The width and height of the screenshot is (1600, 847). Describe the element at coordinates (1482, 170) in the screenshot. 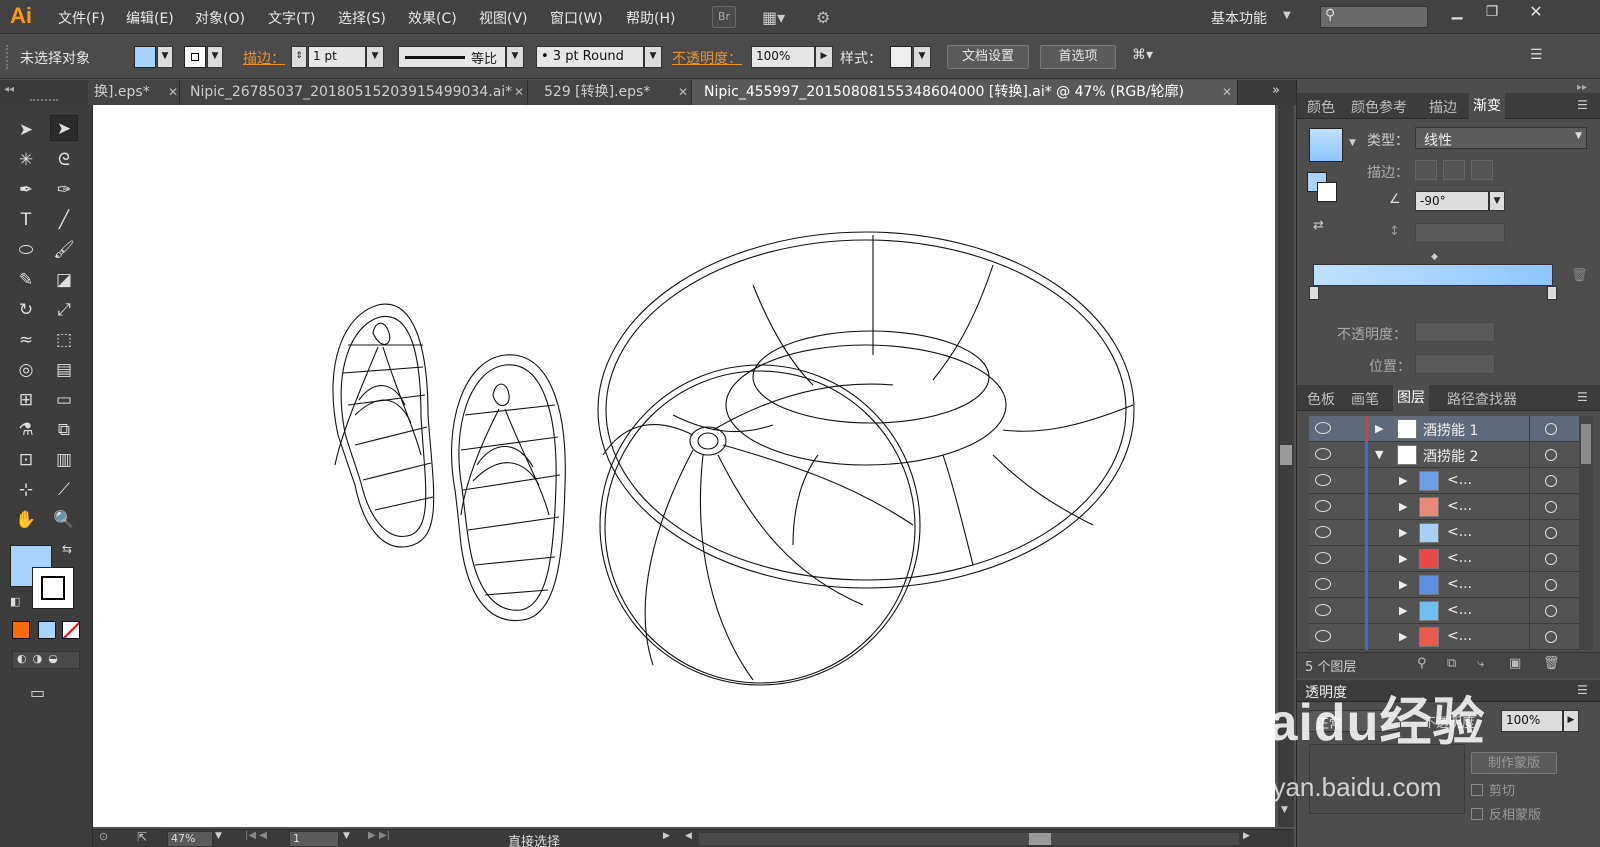

I see `stroke-across-icon` at that location.